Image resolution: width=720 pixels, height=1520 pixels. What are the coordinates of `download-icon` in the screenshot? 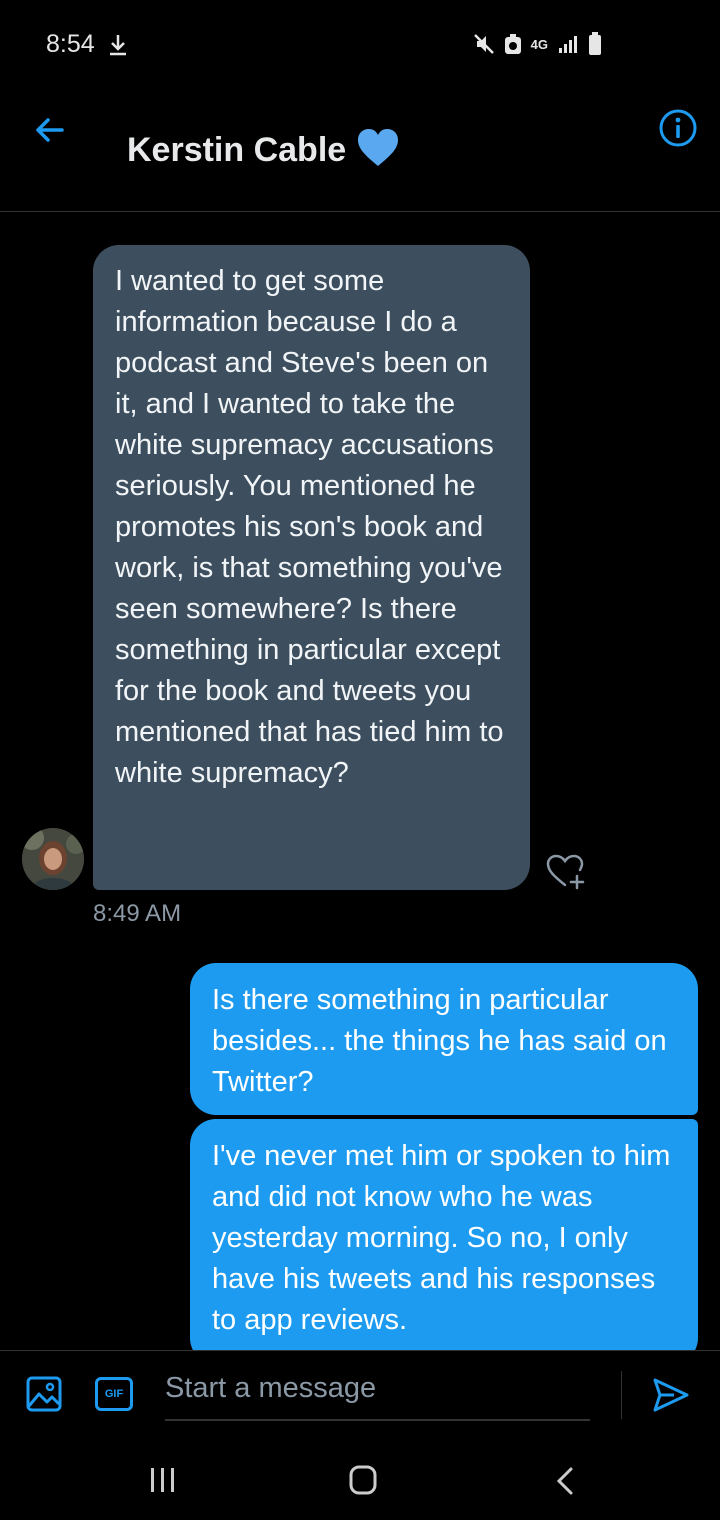 It's located at (118, 47).